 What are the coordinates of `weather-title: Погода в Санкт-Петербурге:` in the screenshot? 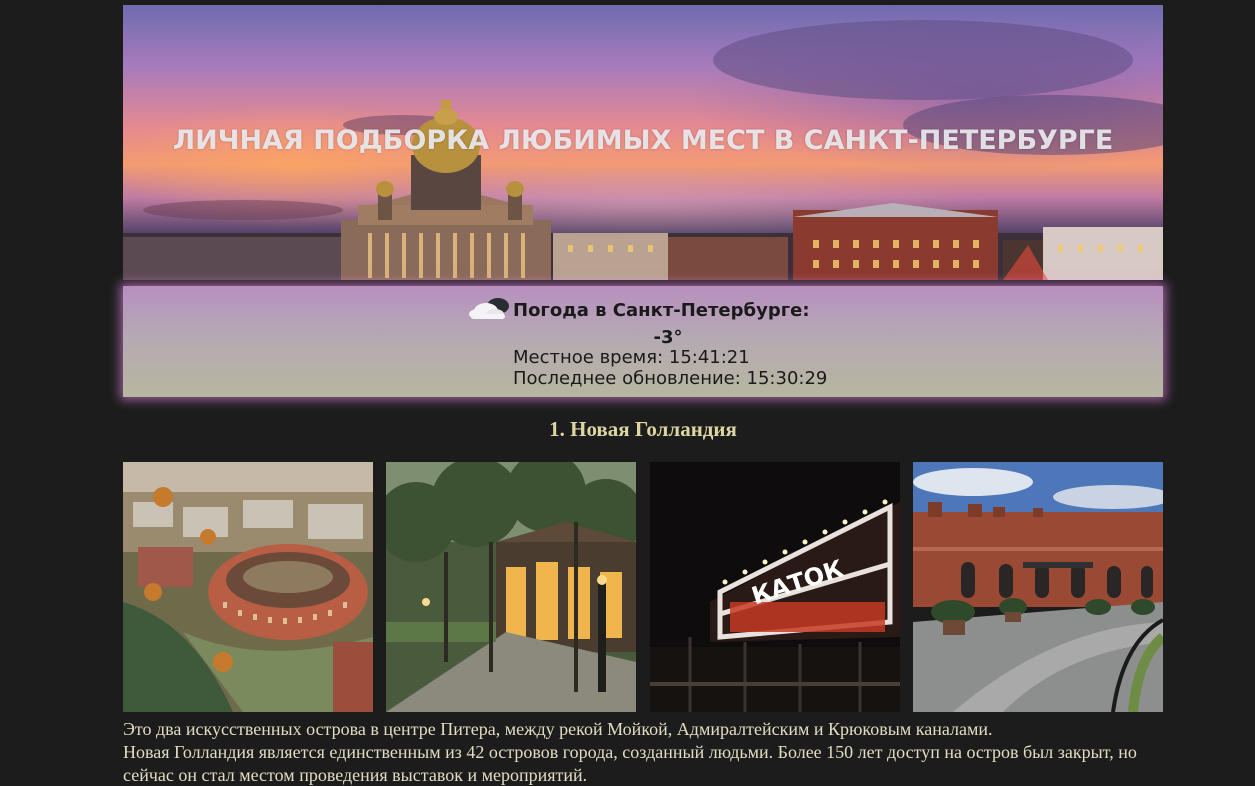 It's located at (661, 310).